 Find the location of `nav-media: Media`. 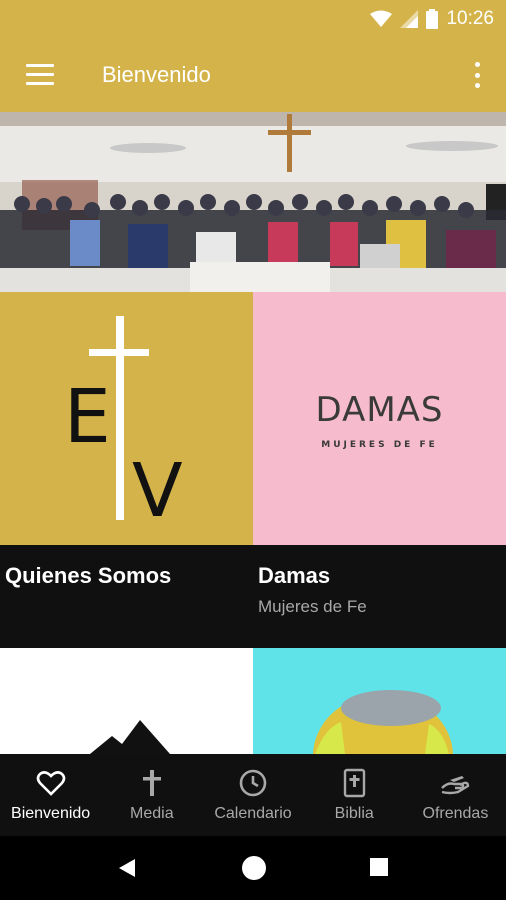

nav-media: Media is located at coordinates (151, 795).